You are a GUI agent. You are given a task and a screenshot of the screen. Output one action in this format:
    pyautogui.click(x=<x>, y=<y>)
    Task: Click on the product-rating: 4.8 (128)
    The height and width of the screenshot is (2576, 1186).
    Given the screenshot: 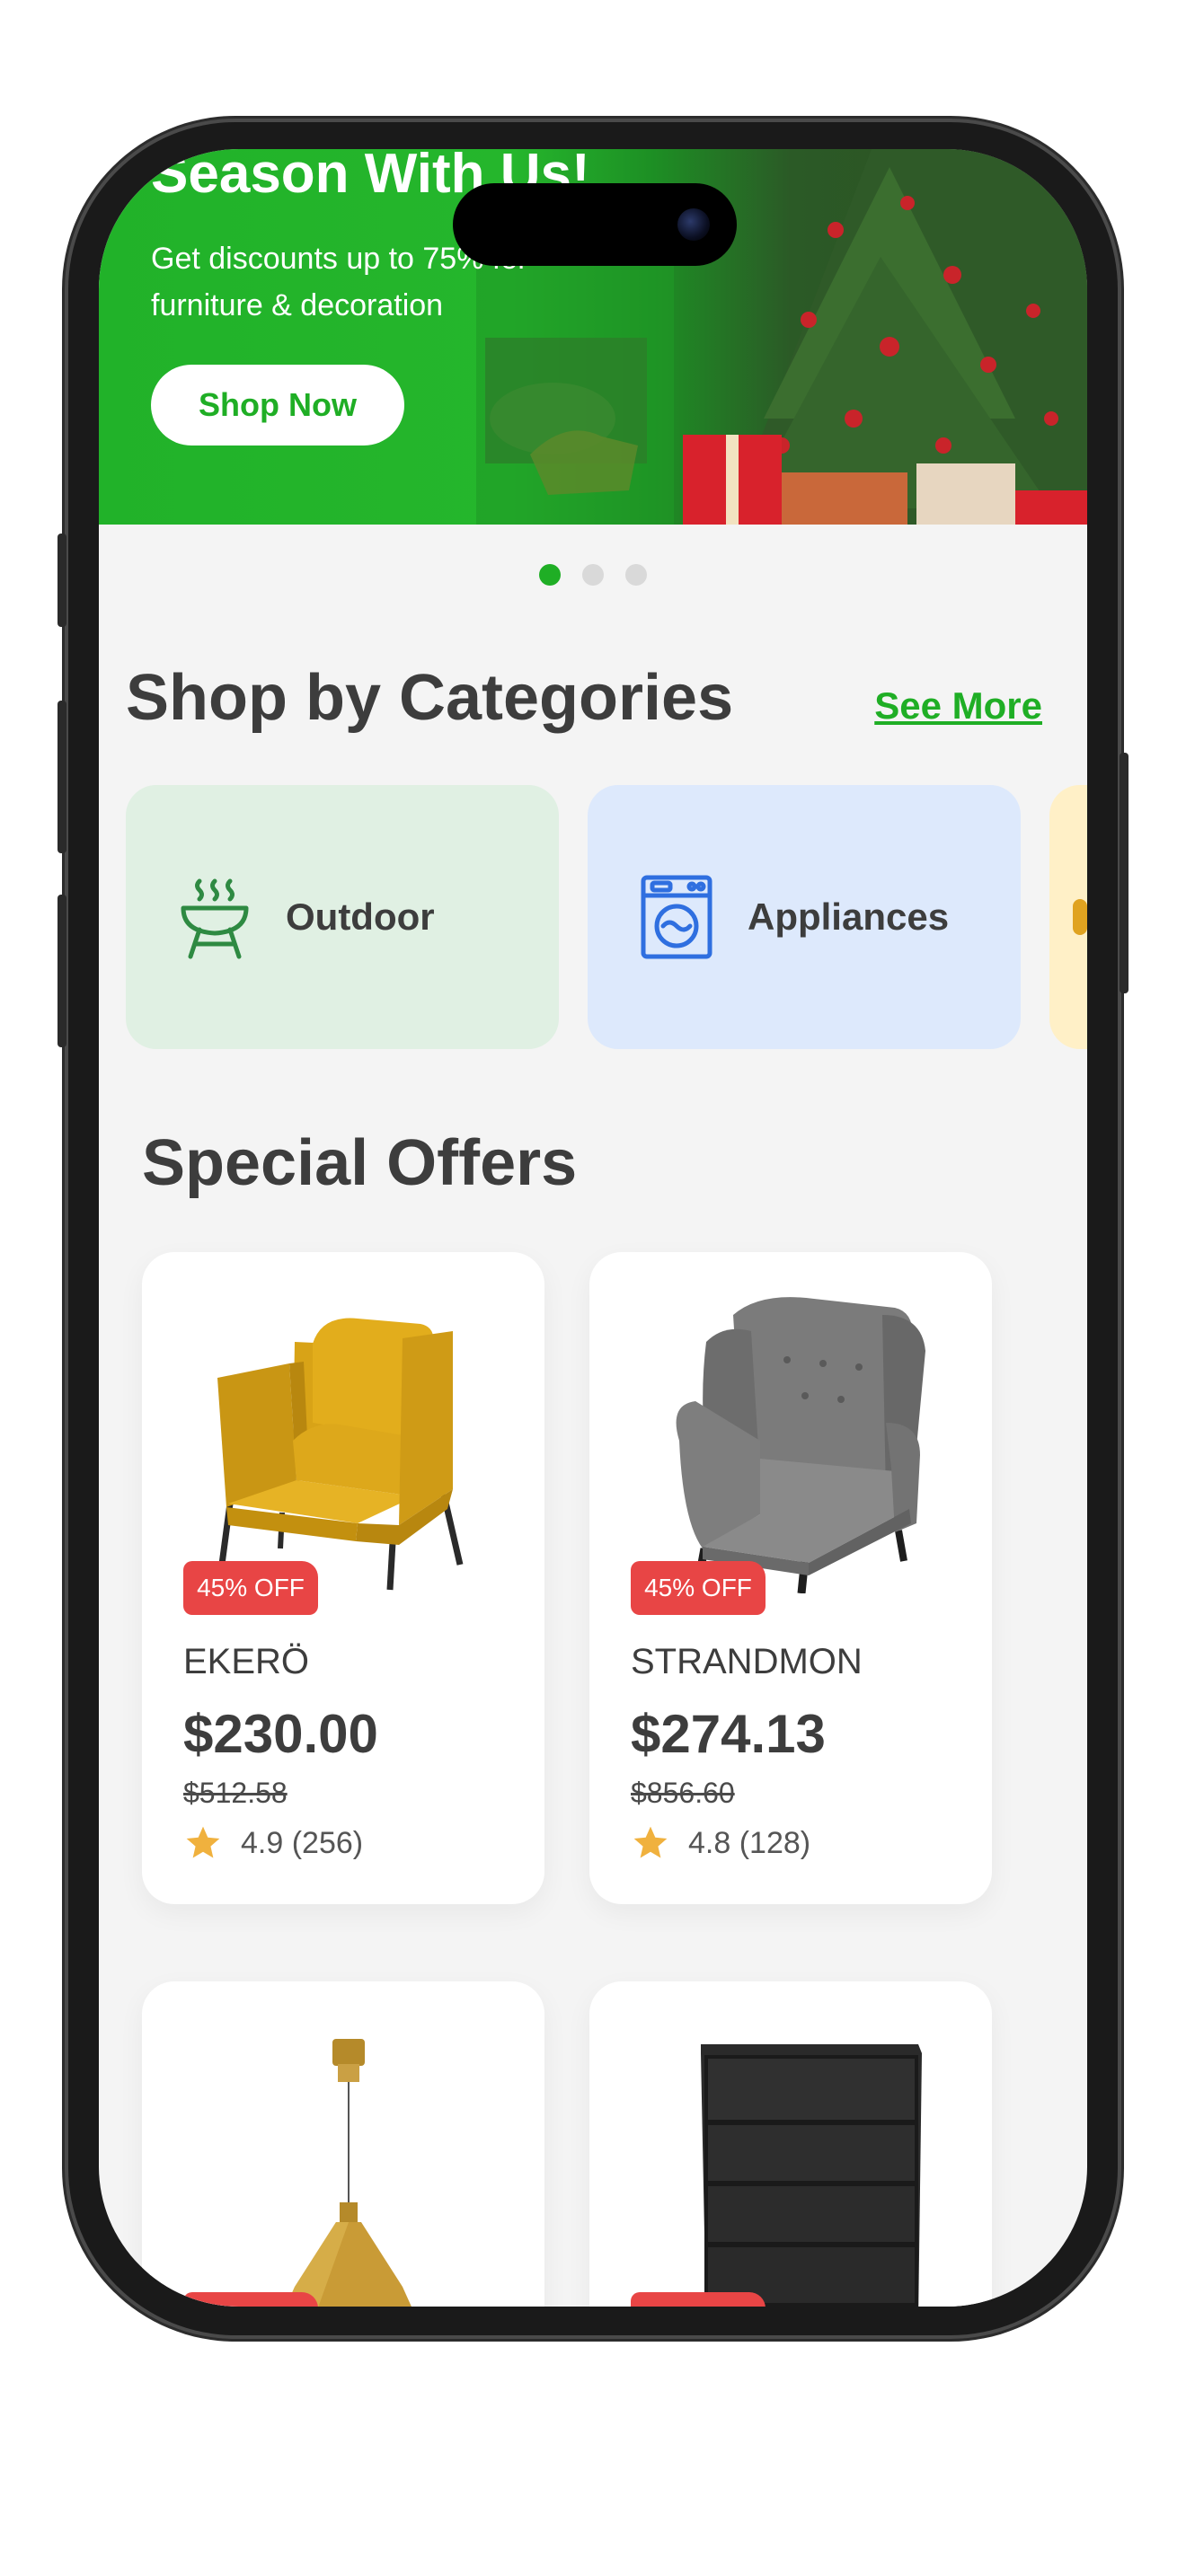 What is the action you would take?
    pyautogui.click(x=720, y=1843)
    